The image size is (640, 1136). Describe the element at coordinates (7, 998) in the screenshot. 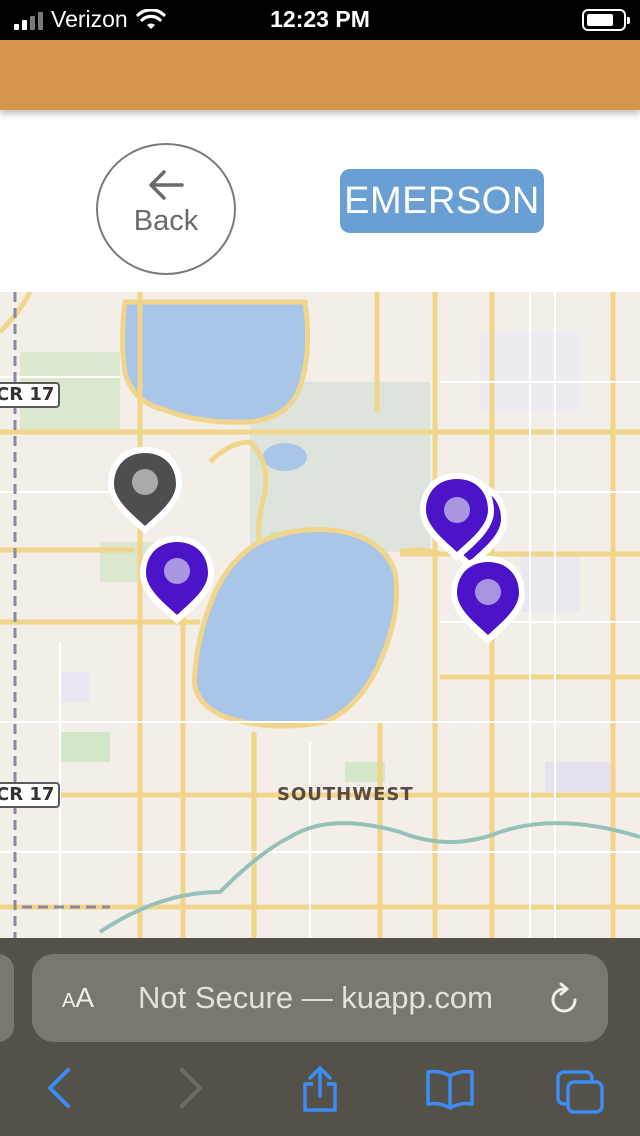

I see `previous-tab-edge` at that location.